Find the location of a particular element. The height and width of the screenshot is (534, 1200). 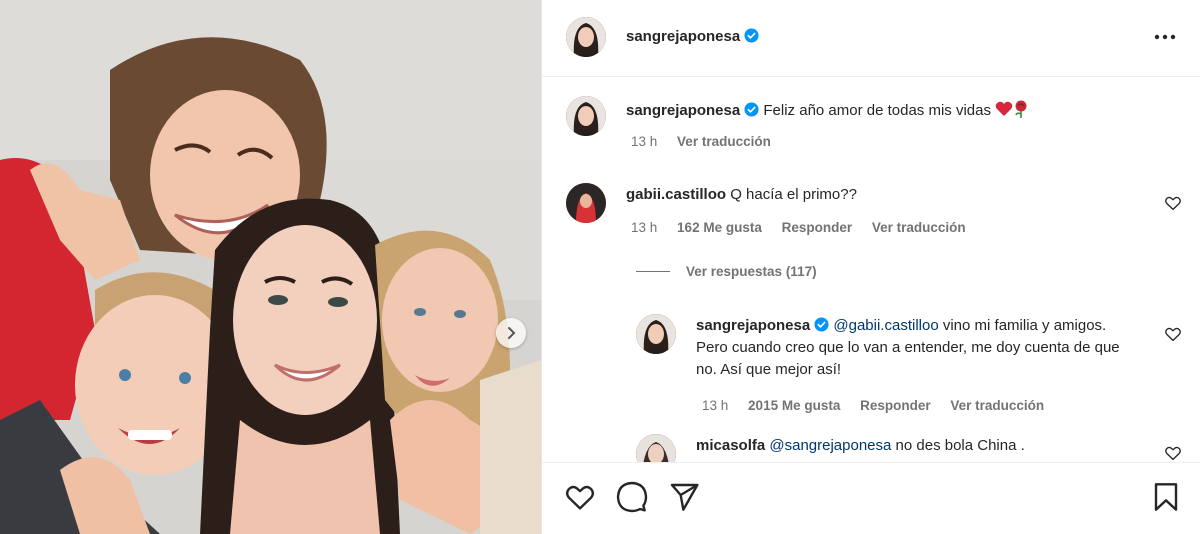

reply-time: 13 h is located at coordinates (715, 405).